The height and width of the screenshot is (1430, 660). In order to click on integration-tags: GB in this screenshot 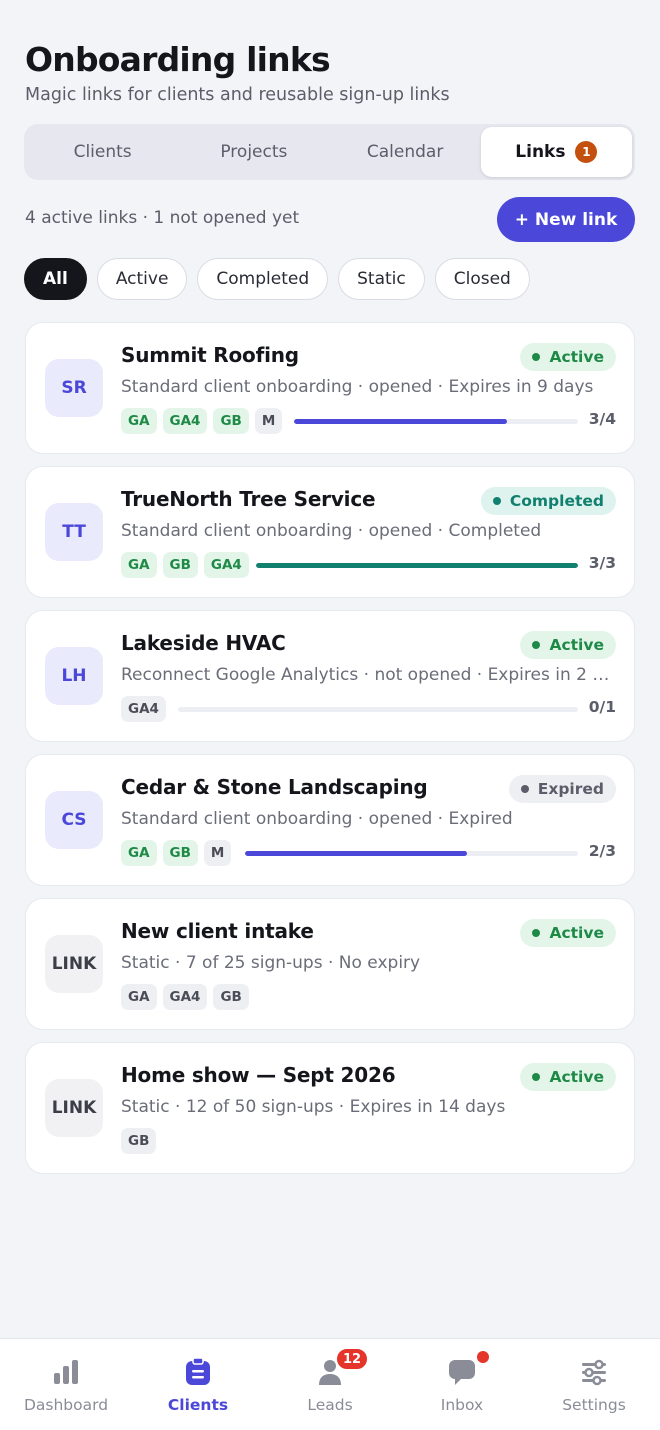, I will do `click(139, 1141)`.